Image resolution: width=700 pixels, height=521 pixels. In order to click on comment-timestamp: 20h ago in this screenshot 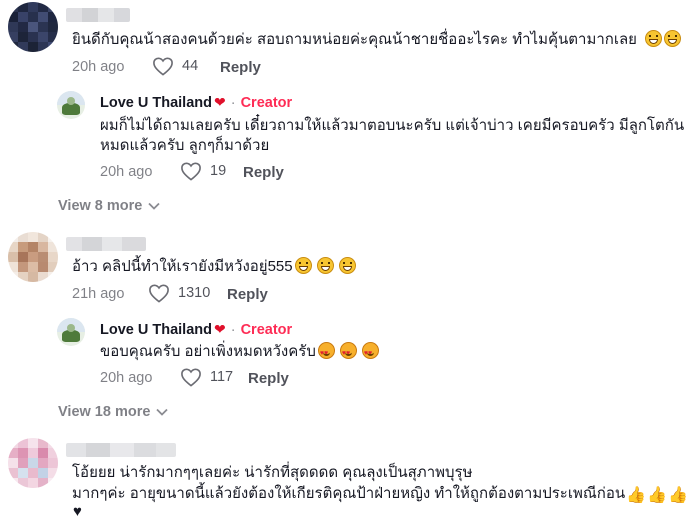, I will do `click(98, 67)`.